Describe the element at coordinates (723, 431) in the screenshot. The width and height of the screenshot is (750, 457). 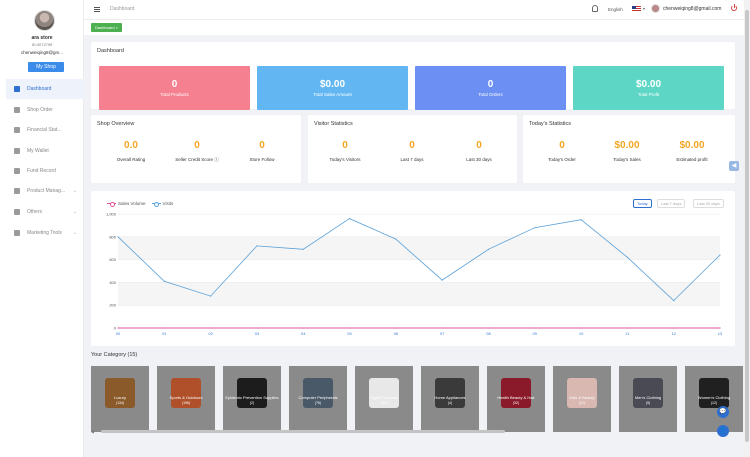
I see `user-support-icon: 👤` at that location.